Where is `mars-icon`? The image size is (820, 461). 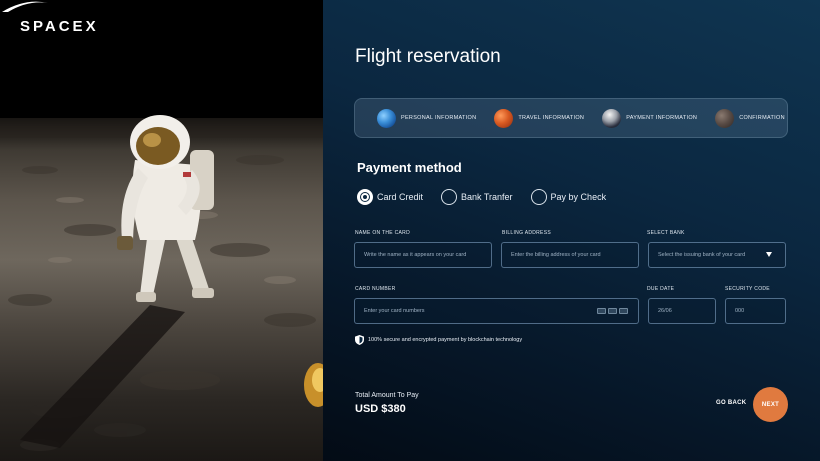 mars-icon is located at coordinates (504, 118).